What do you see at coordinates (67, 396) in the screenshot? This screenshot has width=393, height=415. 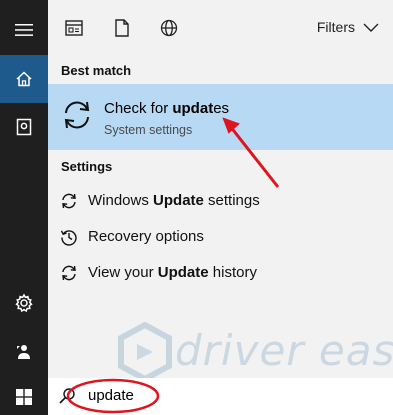 I see `search-icon` at bounding box center [67, 396].